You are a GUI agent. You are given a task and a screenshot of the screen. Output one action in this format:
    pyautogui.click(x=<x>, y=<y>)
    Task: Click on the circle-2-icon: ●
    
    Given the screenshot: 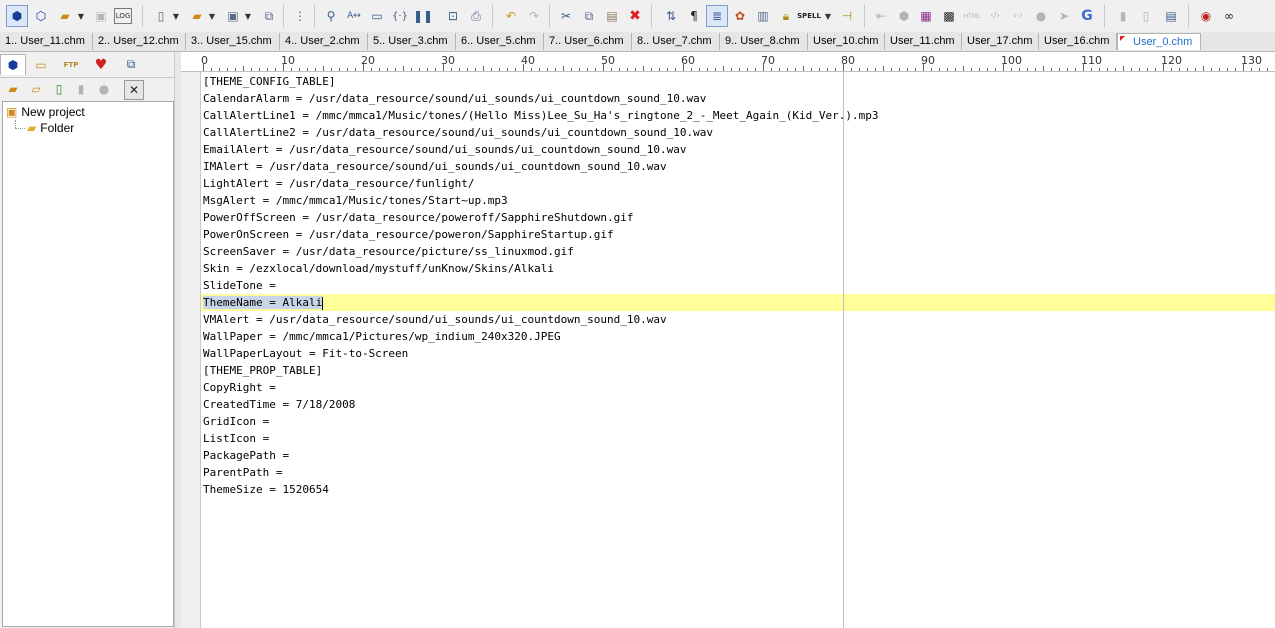 What is the action you would take?
    pyautogui.click(x=1041, y=16)
    